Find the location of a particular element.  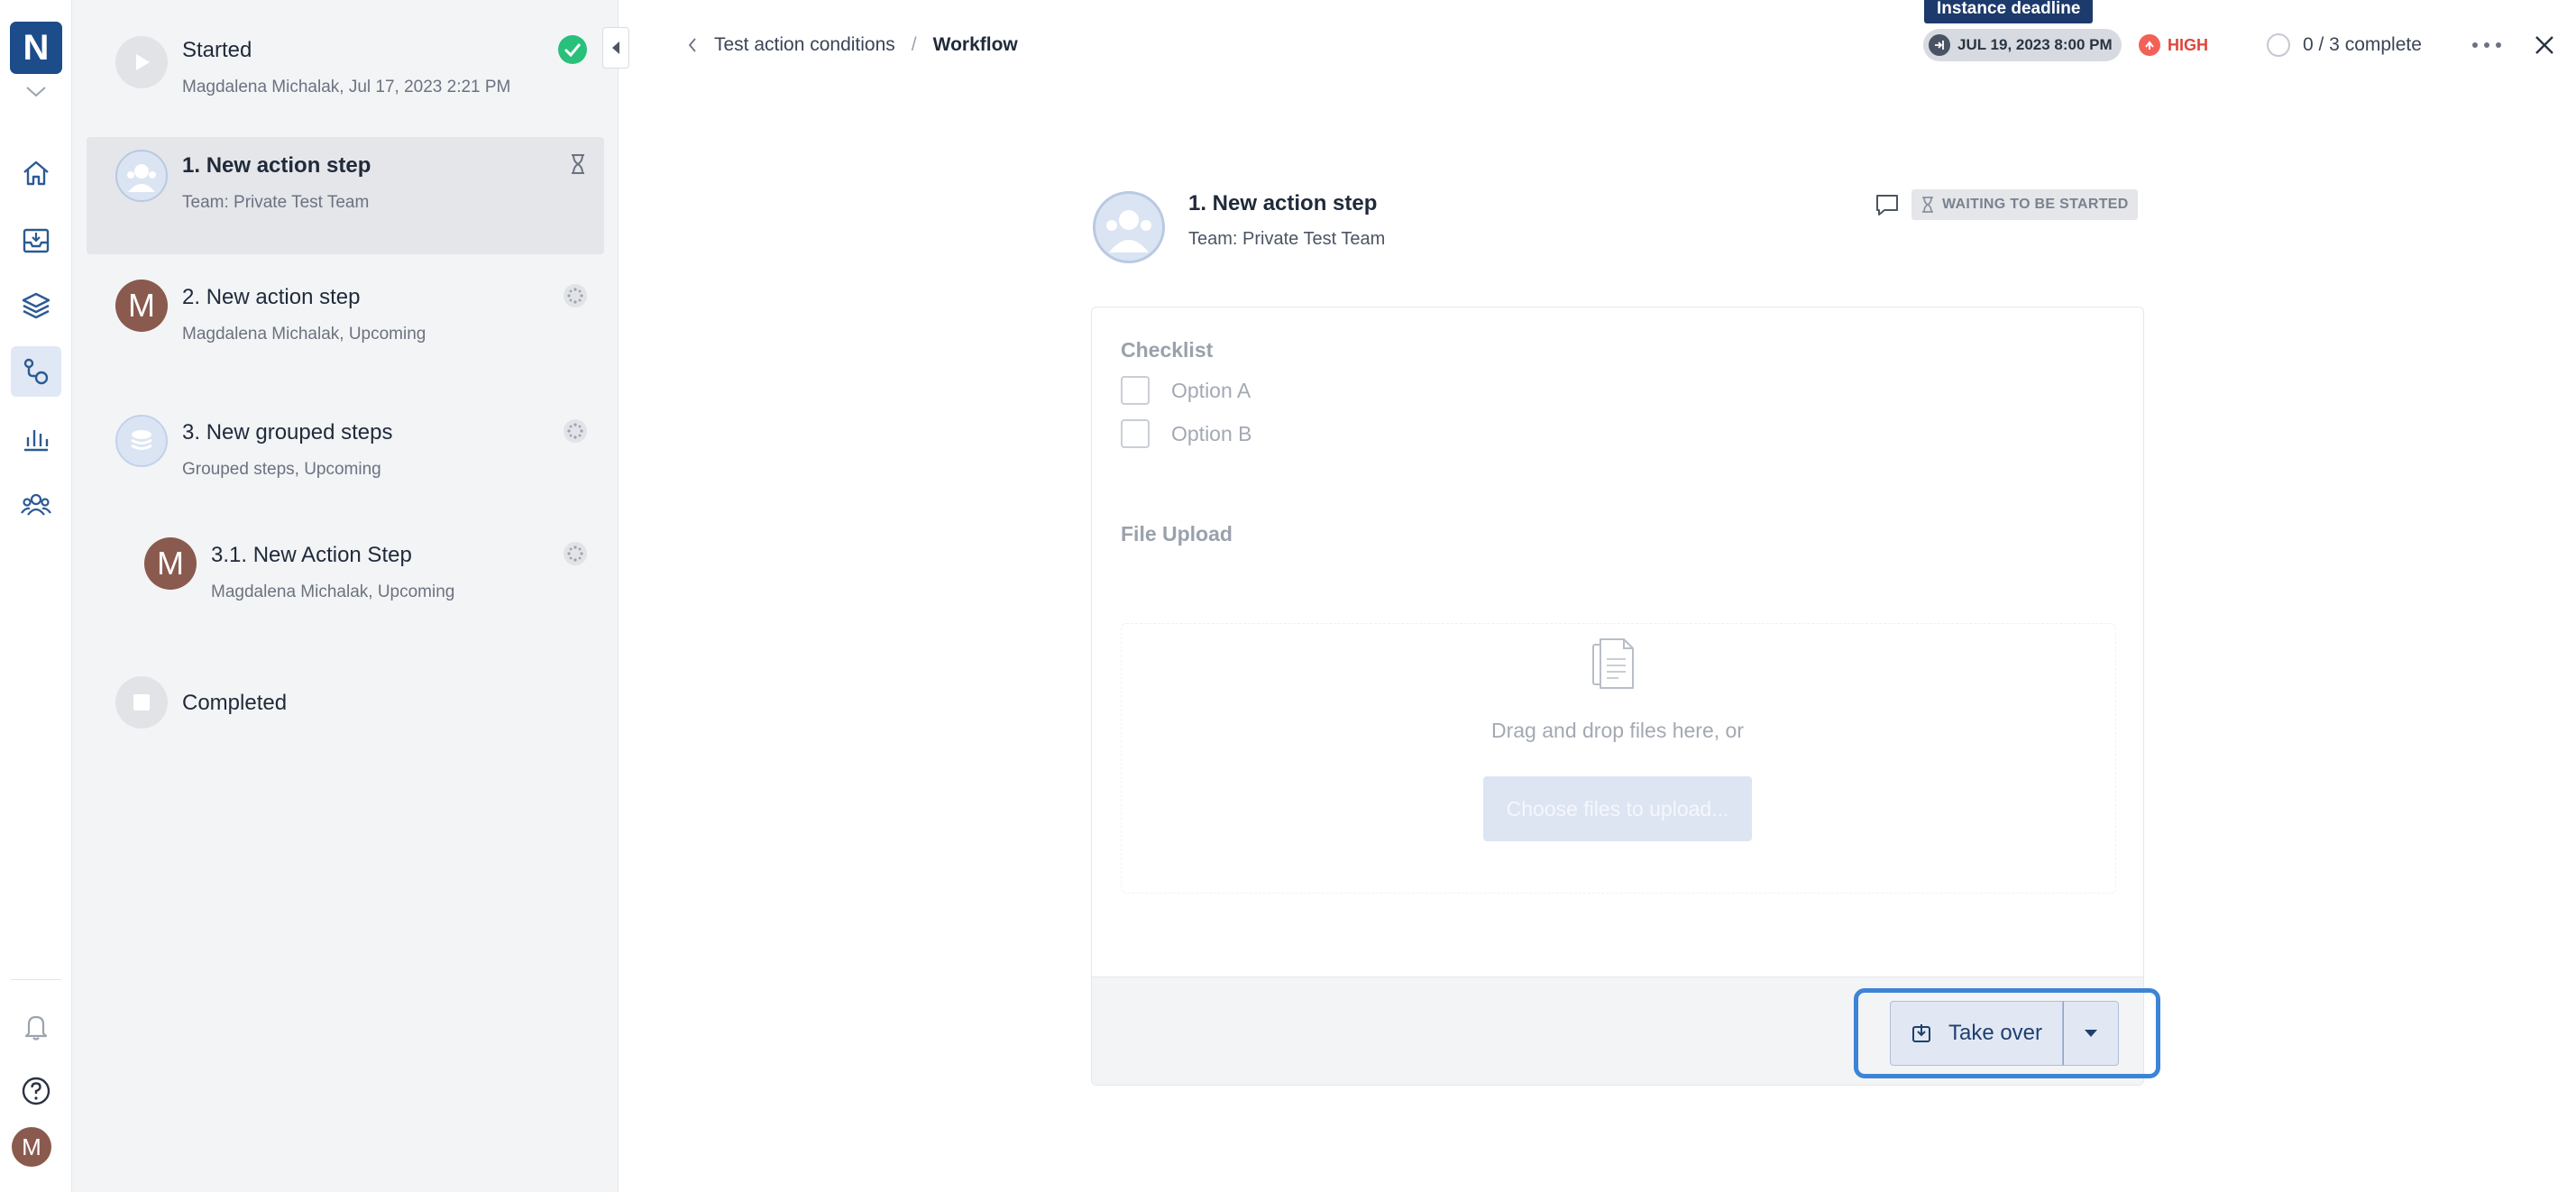

workflow-icon is located at coordinates (36, 372).